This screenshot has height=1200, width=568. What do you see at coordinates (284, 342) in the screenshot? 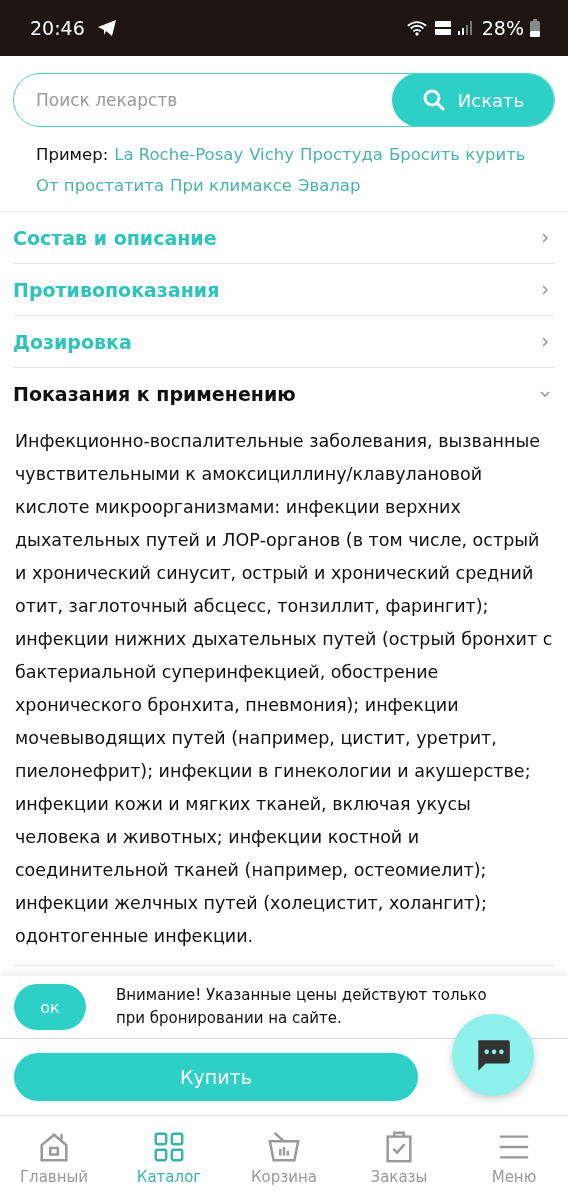
I see `accordion-header: Дозировка` at bounding box center [284, 342].